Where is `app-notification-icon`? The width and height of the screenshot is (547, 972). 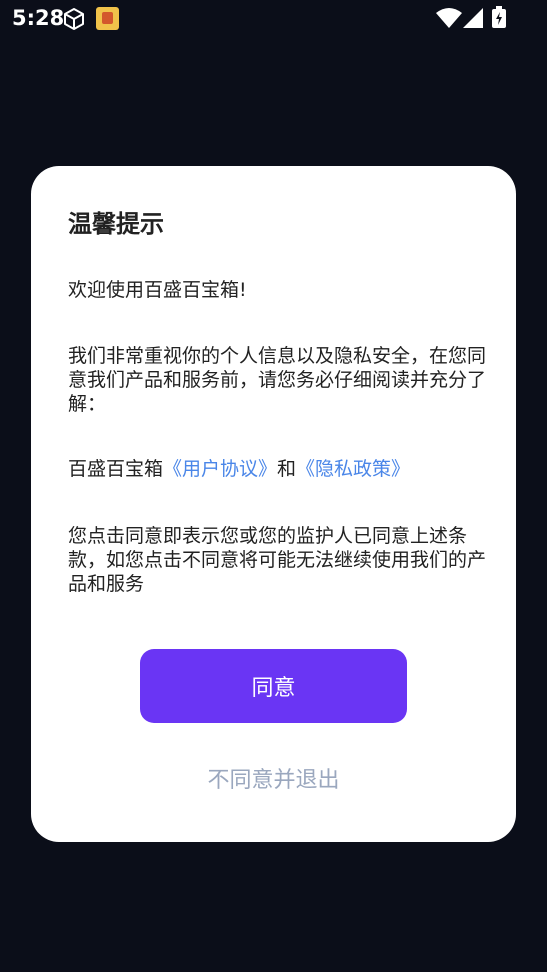 app-notification-icon is located at coordinates (107, 18).